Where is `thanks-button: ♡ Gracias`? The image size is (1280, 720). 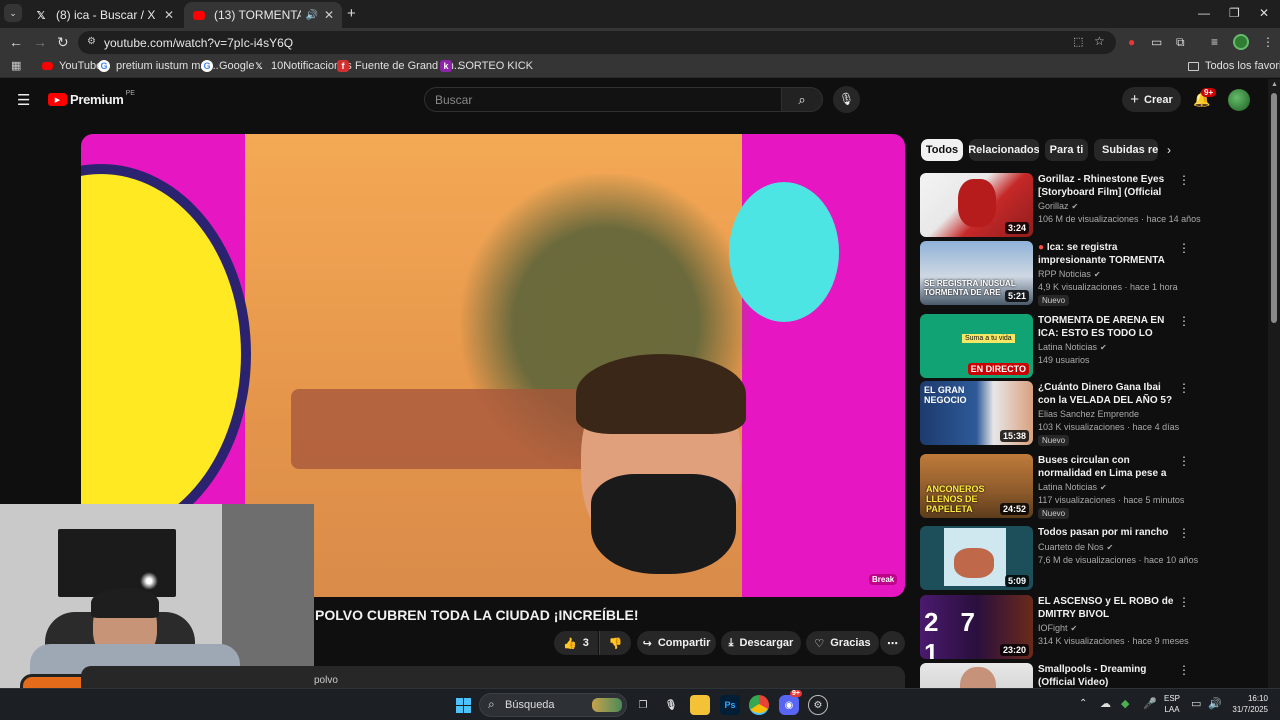
thanks-button: ♡ Gracias is located at coordinates (842, 643).